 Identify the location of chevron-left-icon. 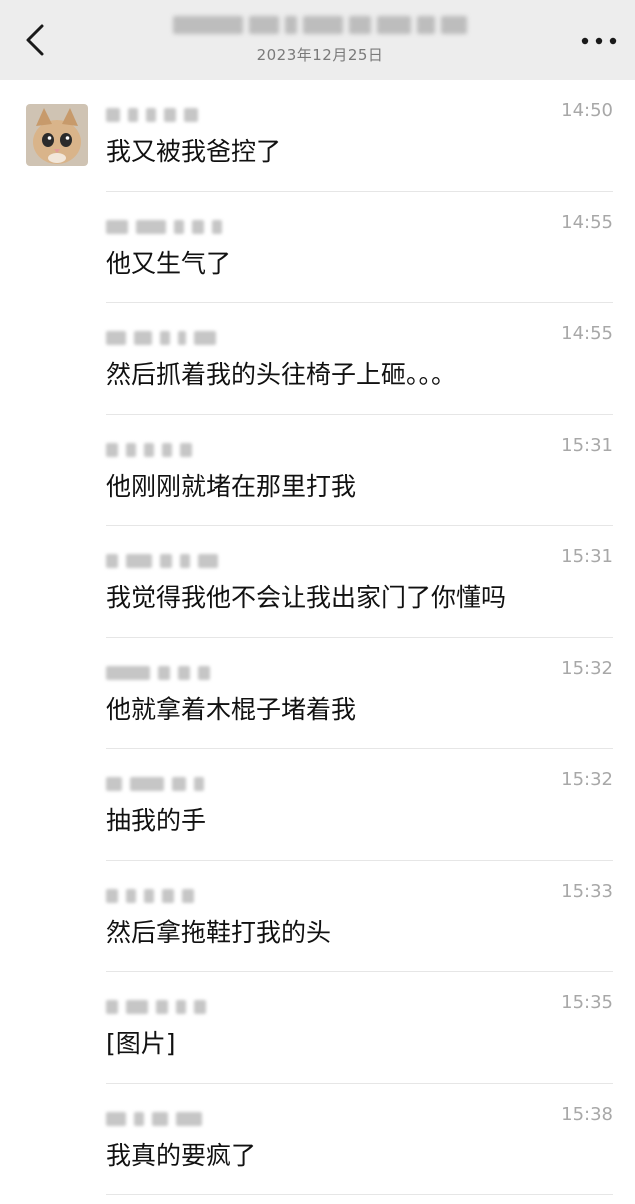
(35, 40).